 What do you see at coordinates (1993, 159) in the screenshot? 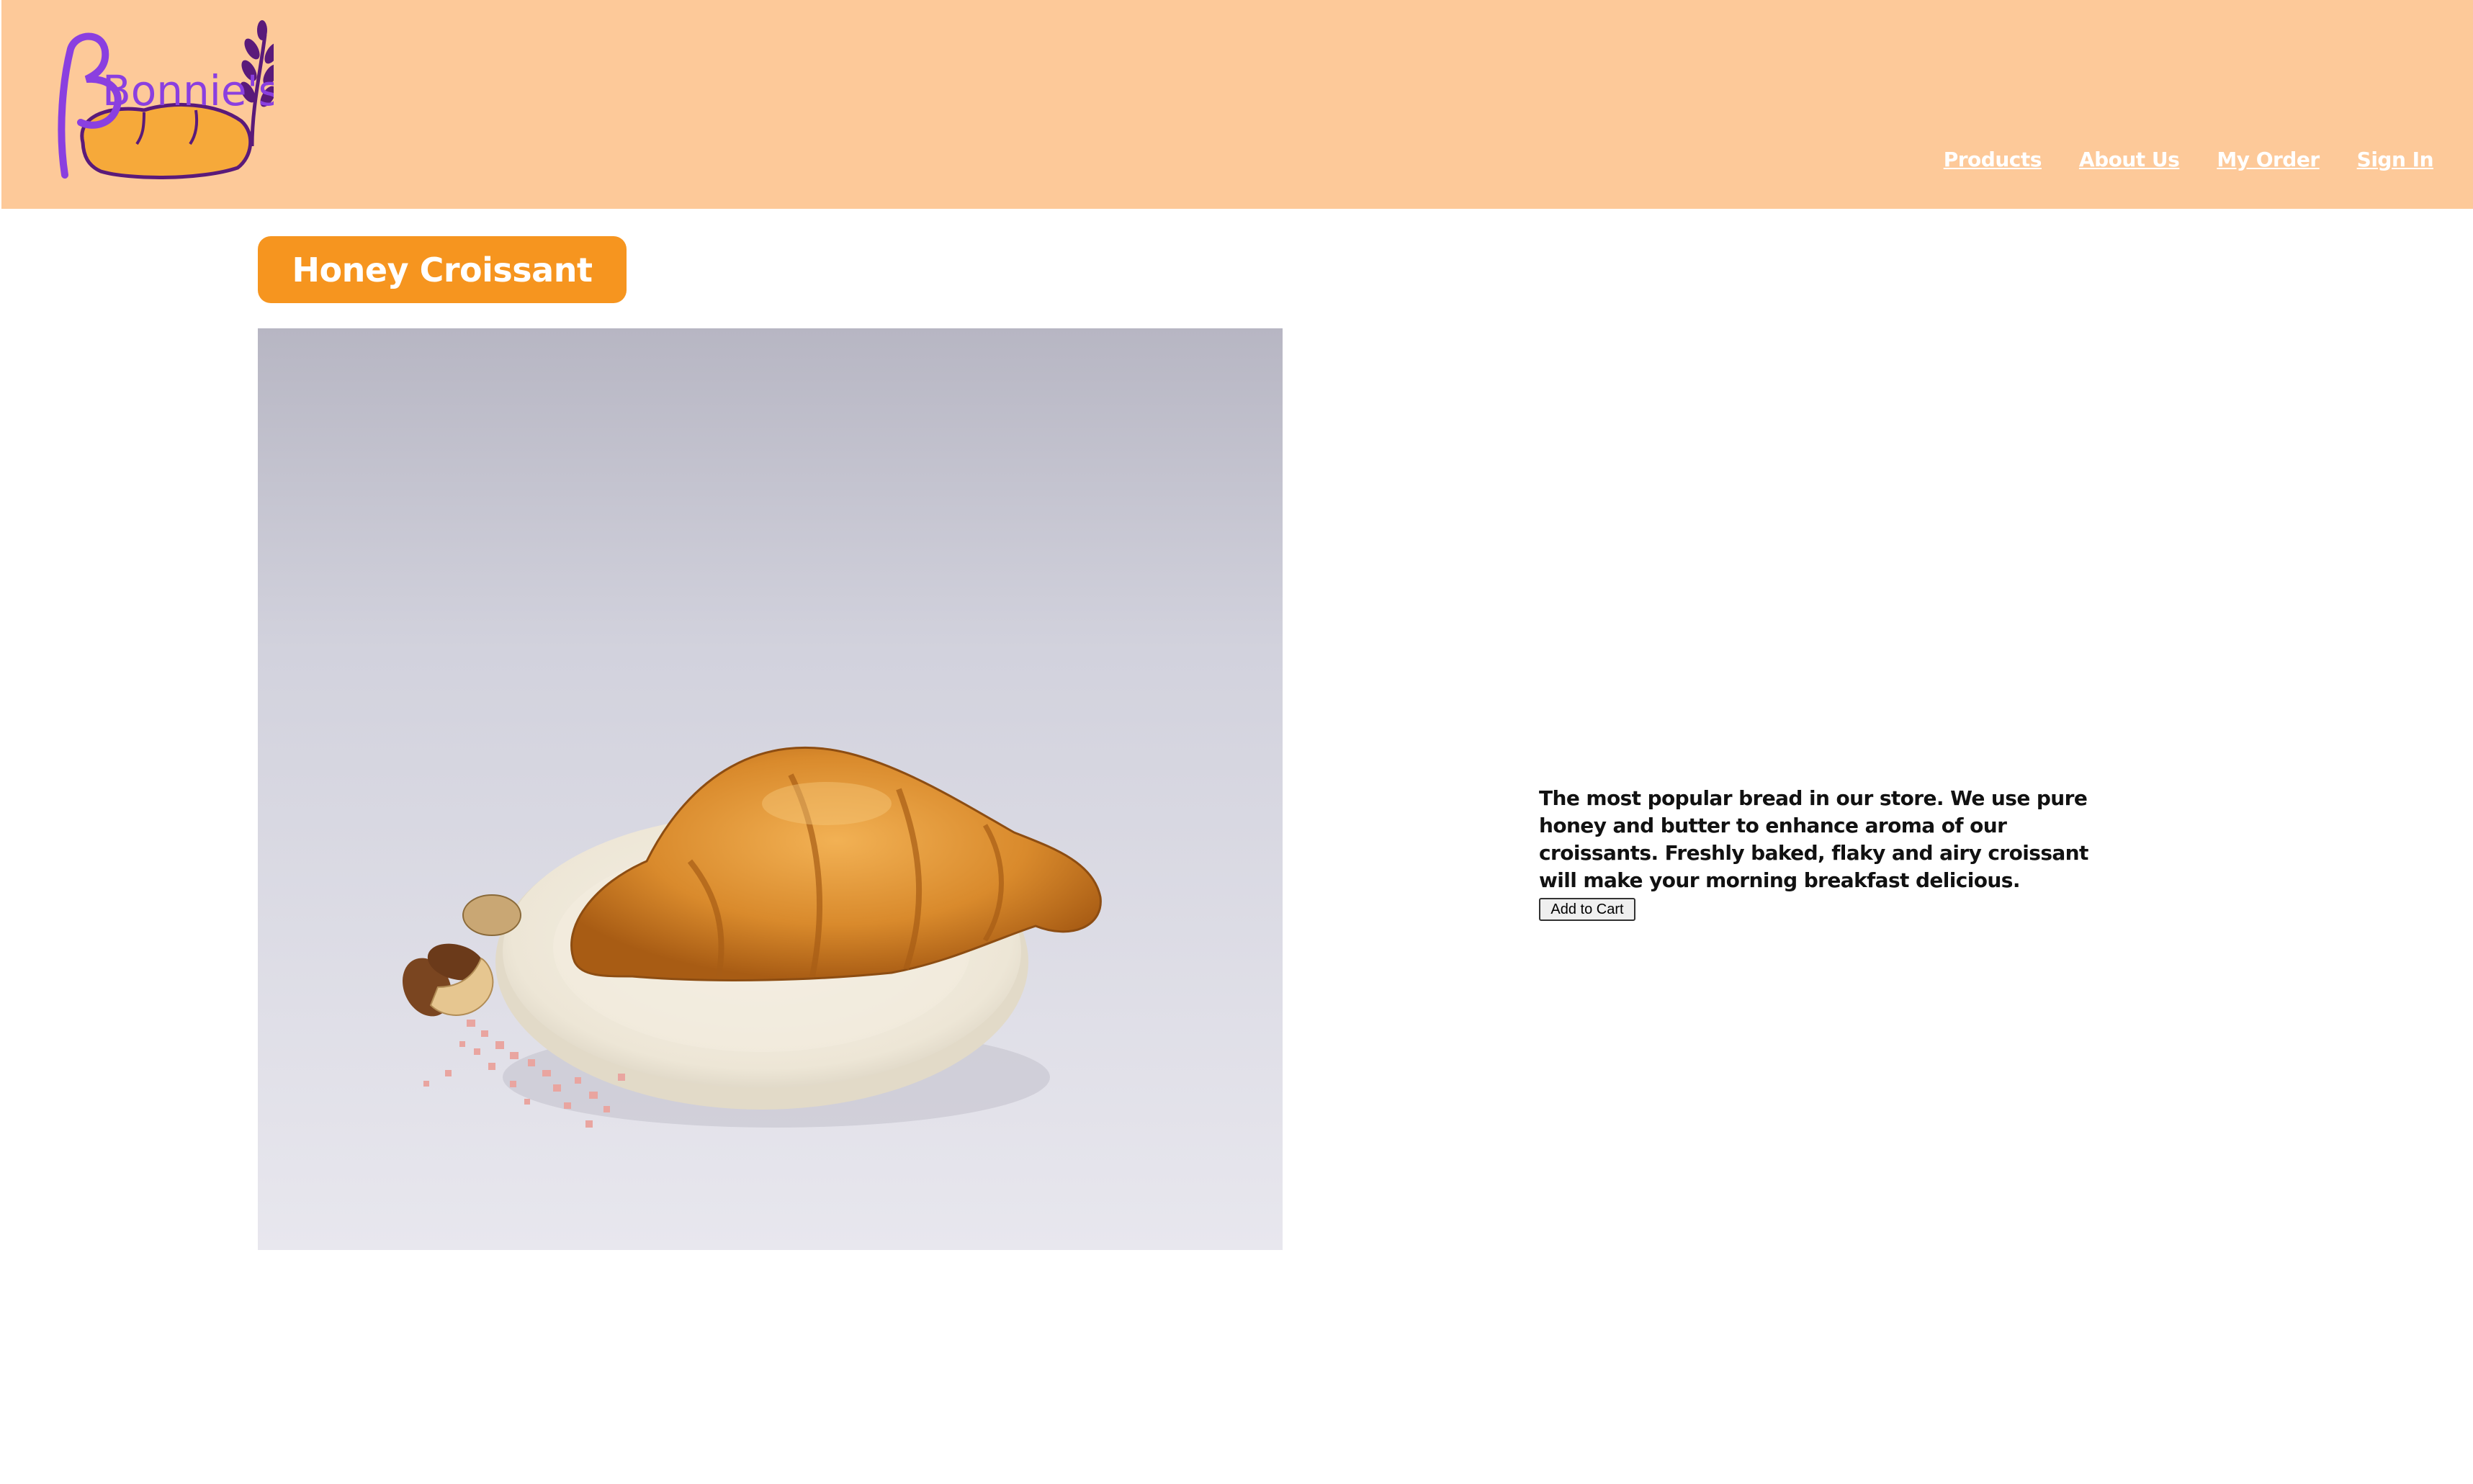
I see `nav-link-products: Products` at bounding box center [1993, 159].